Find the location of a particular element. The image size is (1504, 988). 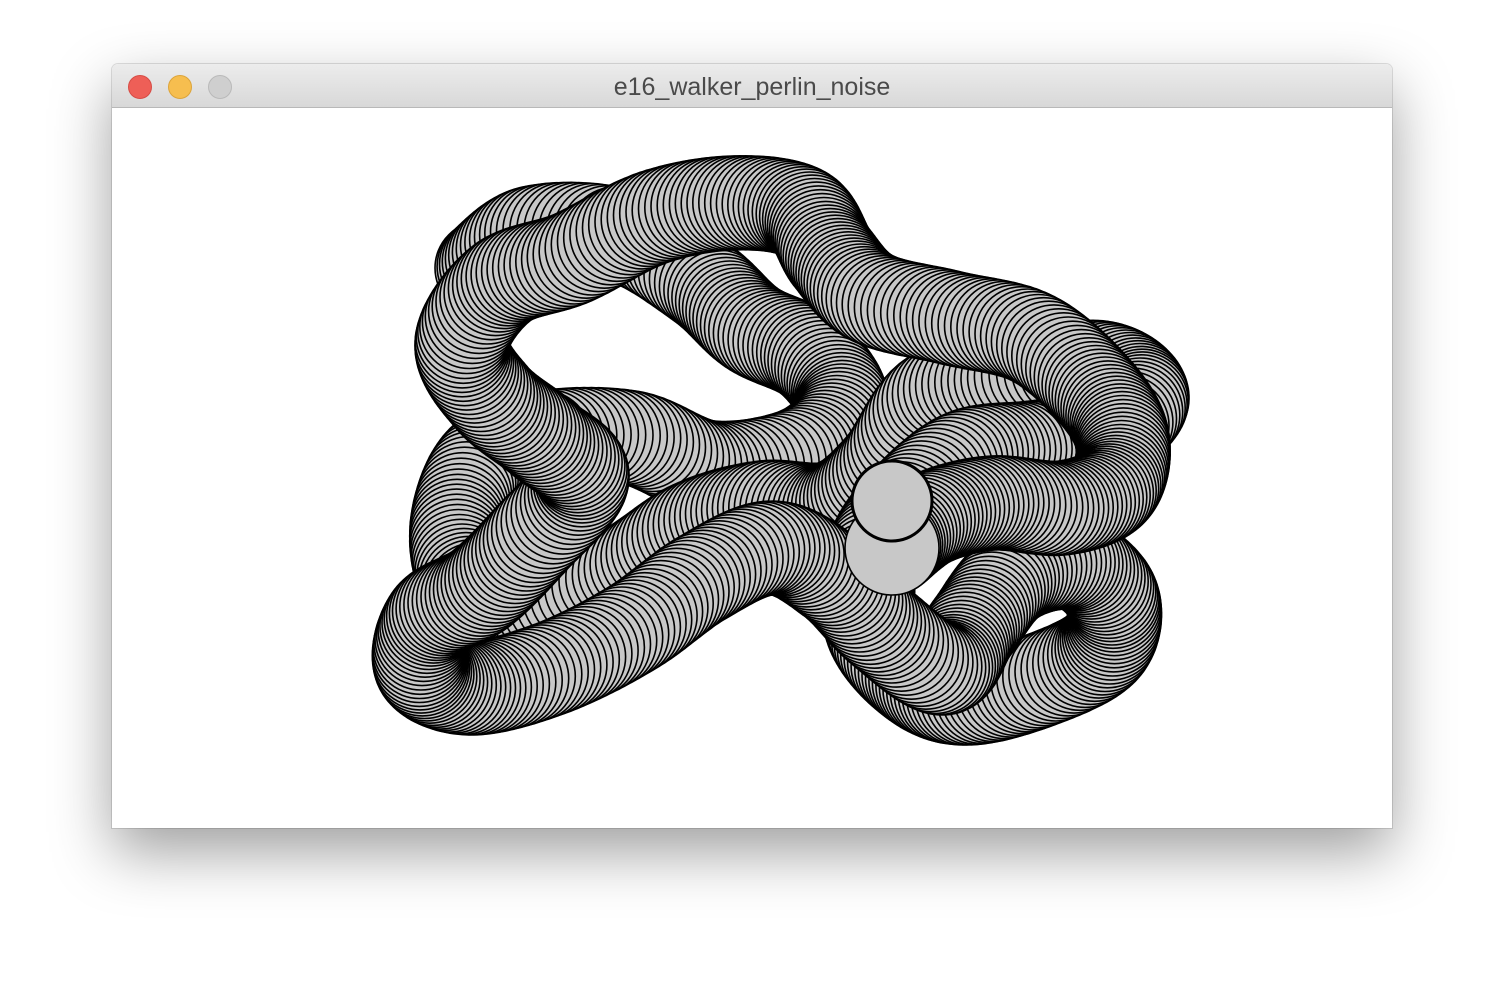

walker-head-circle is located at coordinates (892, 501).